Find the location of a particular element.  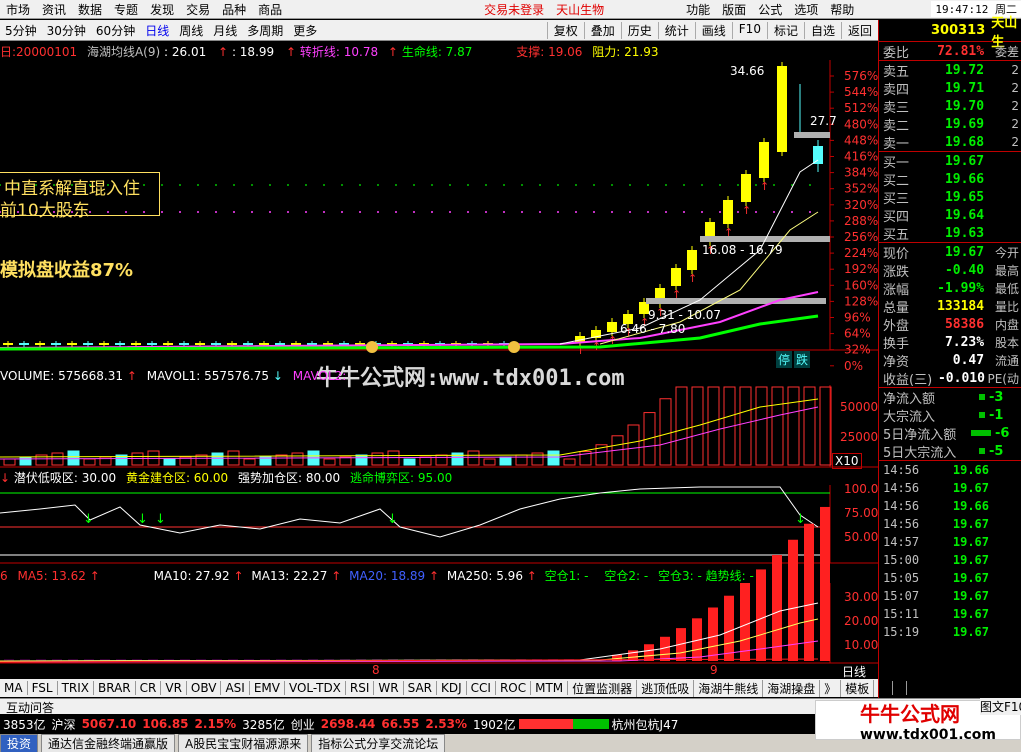

period-5min: 5分钟 is located at coordinates (21, 30).